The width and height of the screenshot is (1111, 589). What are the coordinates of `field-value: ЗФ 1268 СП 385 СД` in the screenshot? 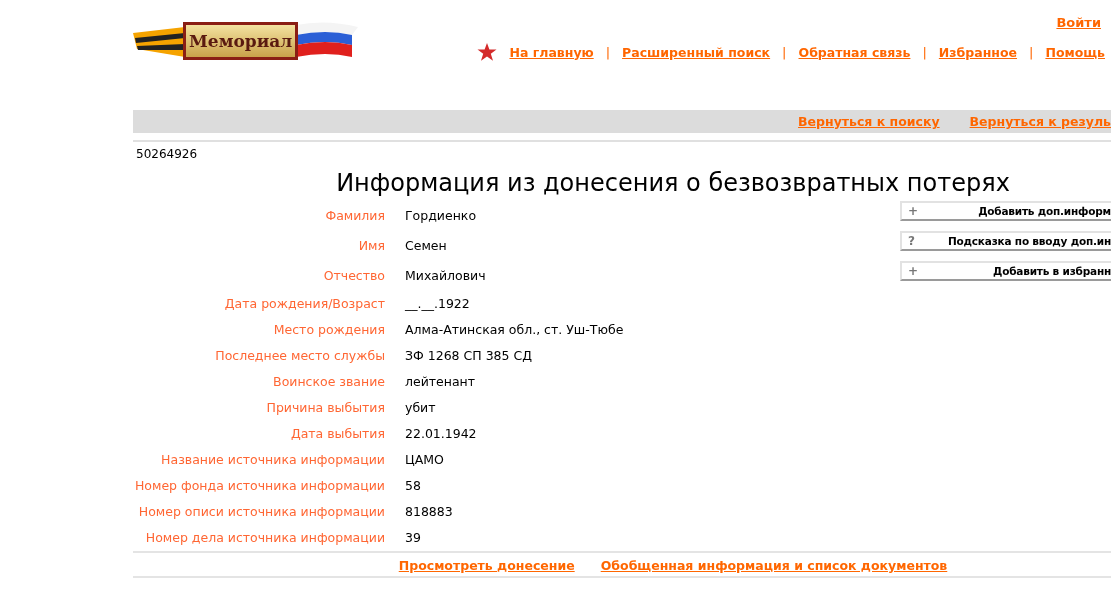 It's located at (469, 356).